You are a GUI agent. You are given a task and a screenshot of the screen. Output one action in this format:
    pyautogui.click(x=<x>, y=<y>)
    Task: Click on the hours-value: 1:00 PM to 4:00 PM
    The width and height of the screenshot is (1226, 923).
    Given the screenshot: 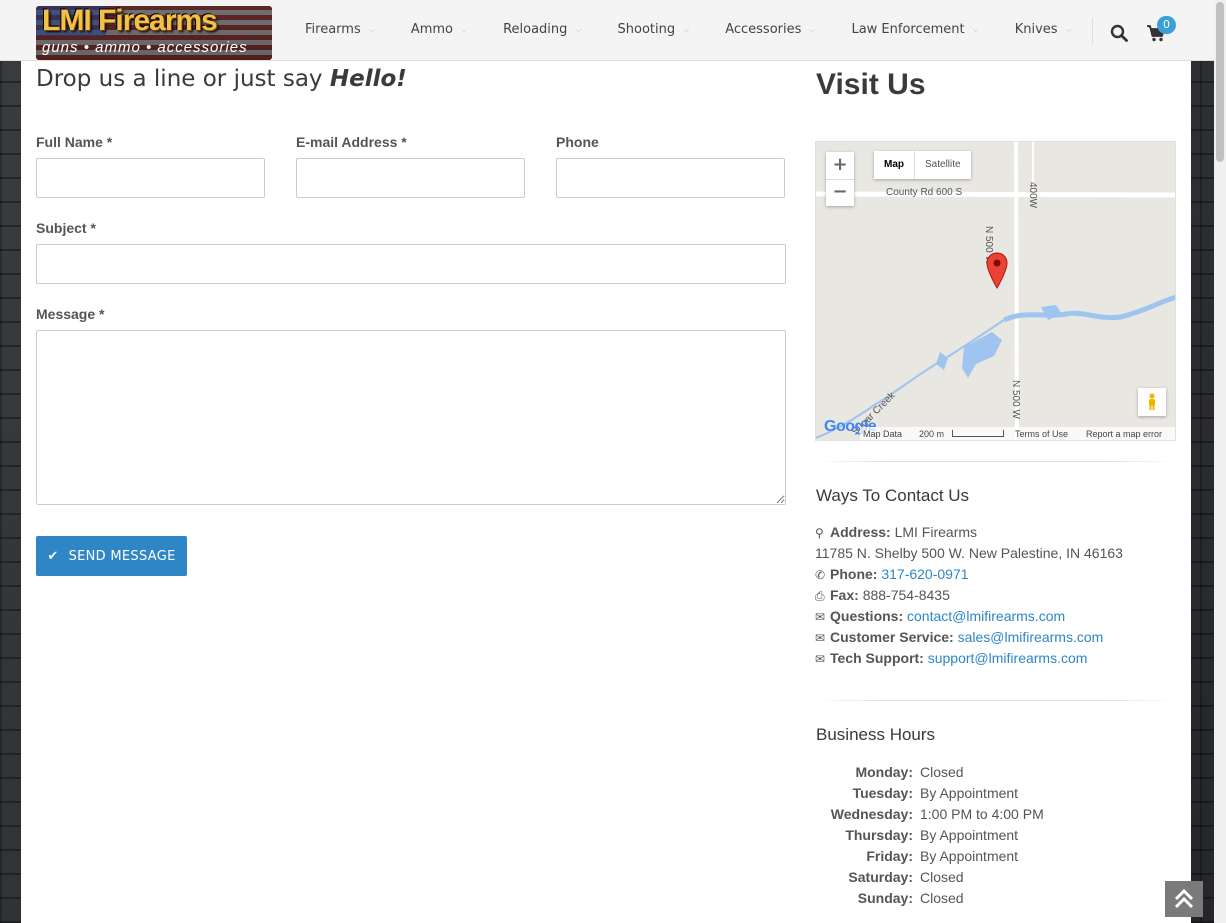 What is the action you would take?
    pyautogui.click(x=982, y=814)
    